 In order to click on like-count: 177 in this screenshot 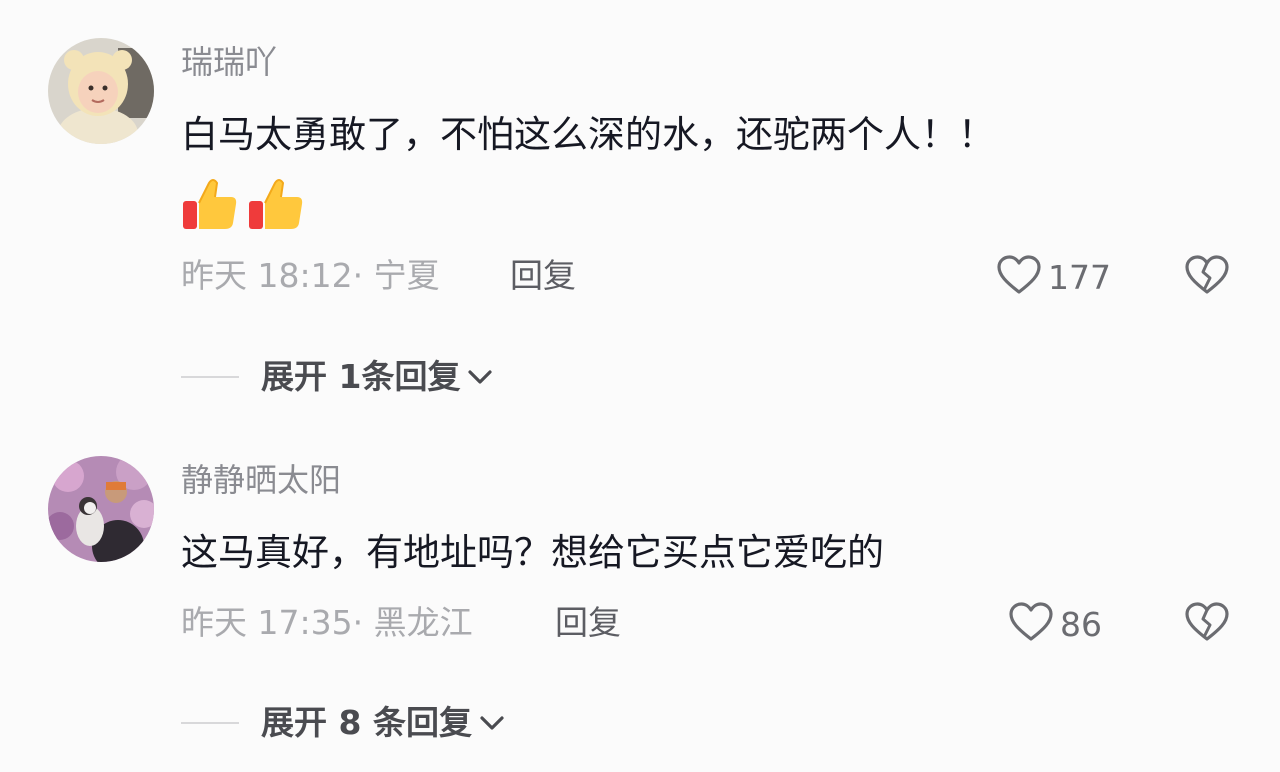, I will do `click(1079, 277)`.